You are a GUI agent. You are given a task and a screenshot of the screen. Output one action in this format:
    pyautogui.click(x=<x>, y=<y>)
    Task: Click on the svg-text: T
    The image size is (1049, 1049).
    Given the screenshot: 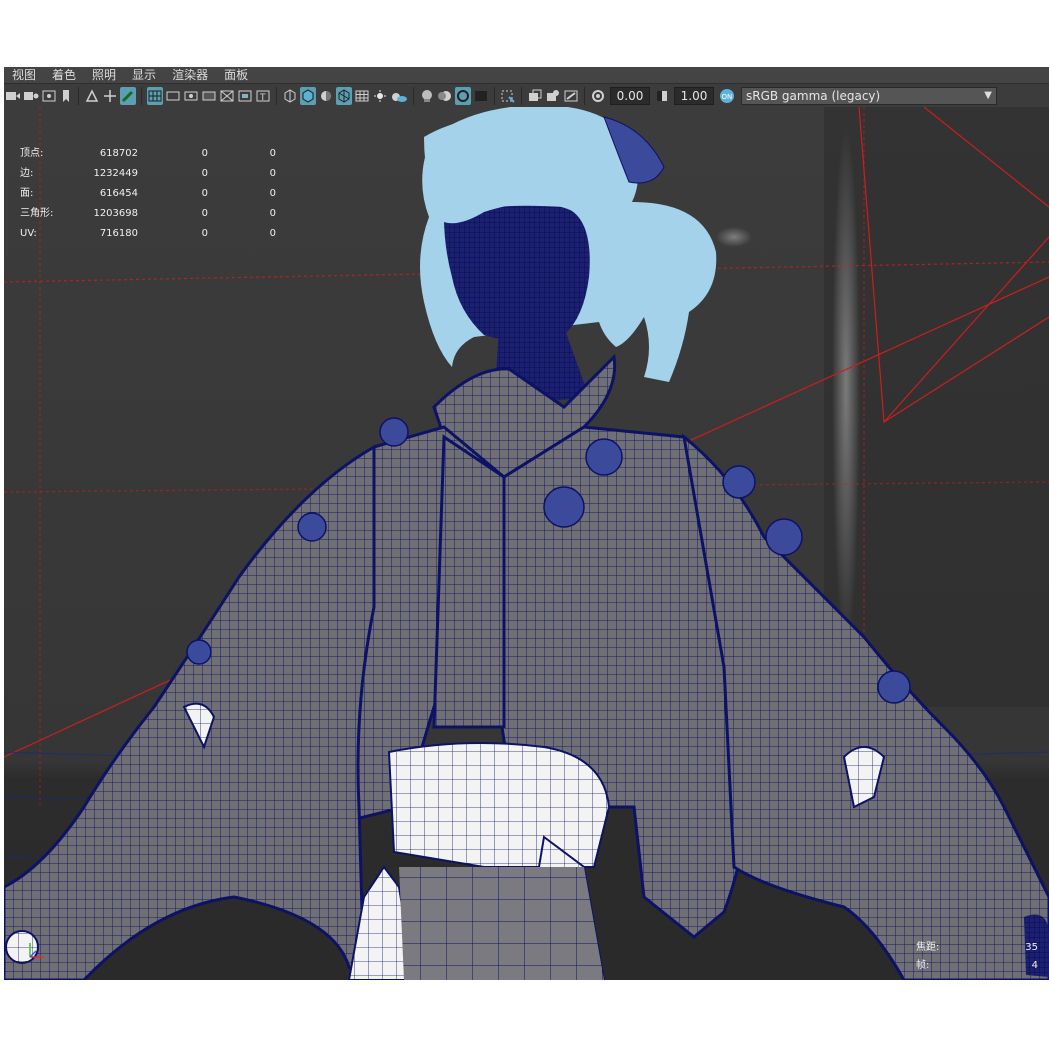 What is the action you would take?
    pyautogui.click(x=262, y=98)
    